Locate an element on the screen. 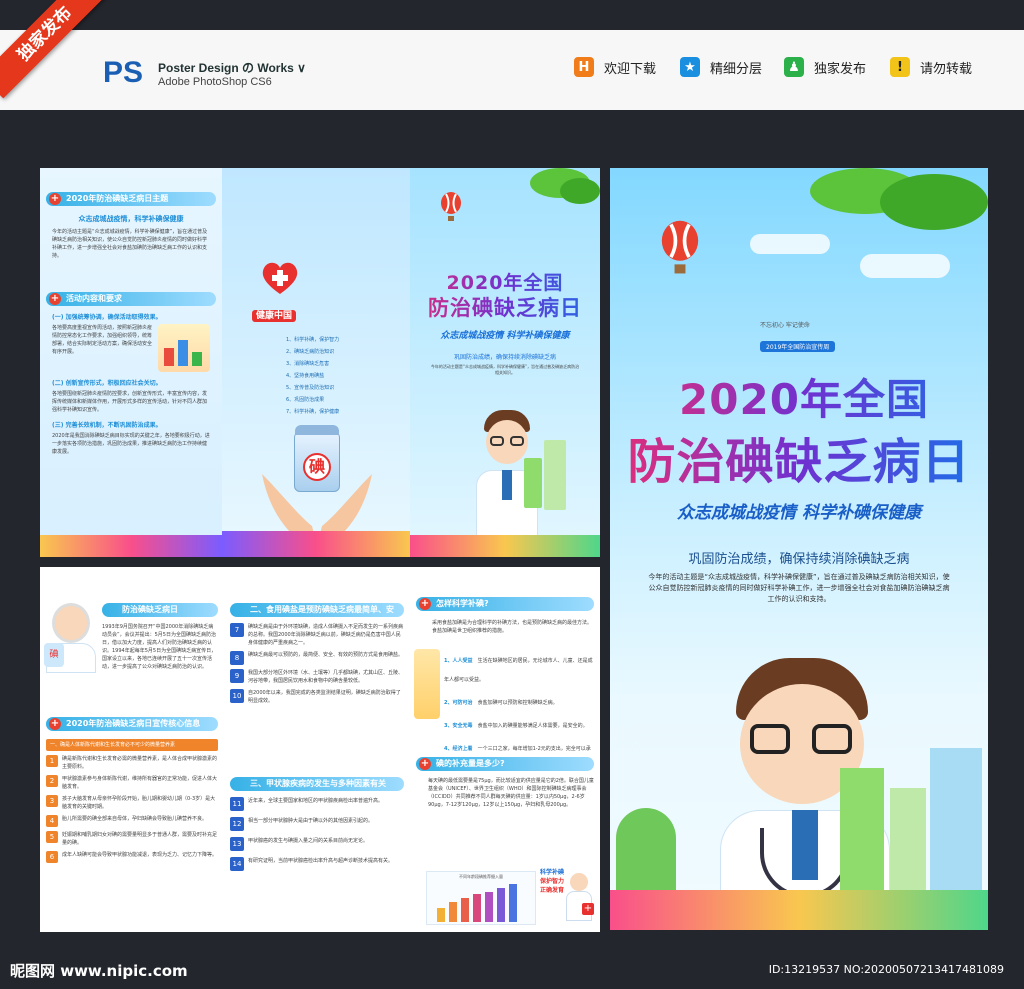 The image size is (1024, 989). cover-tag: 2019年全国防治宣传周 is located at coordinates (798, 346).